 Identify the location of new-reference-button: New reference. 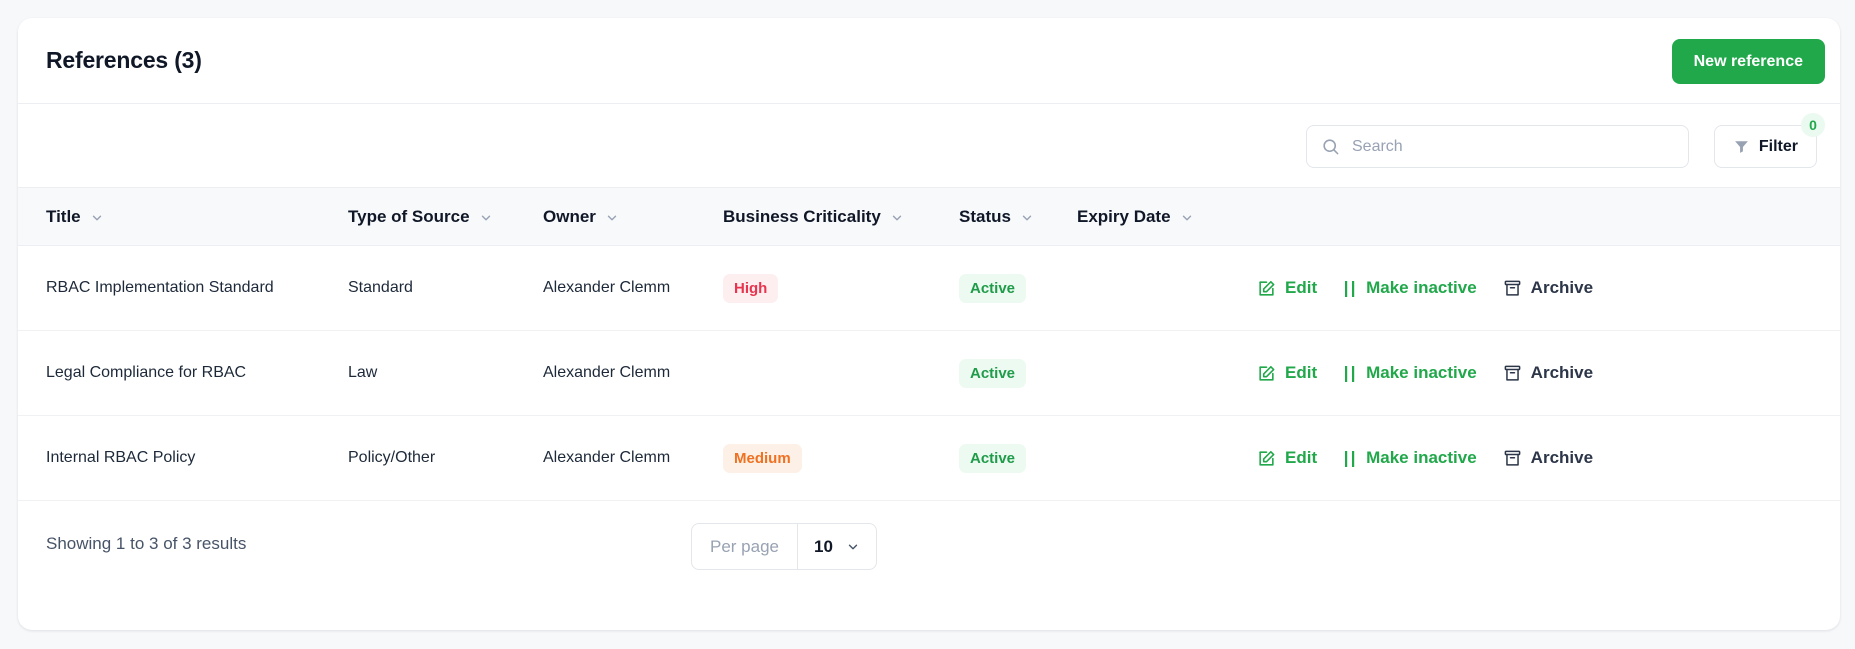
(1748, 61).